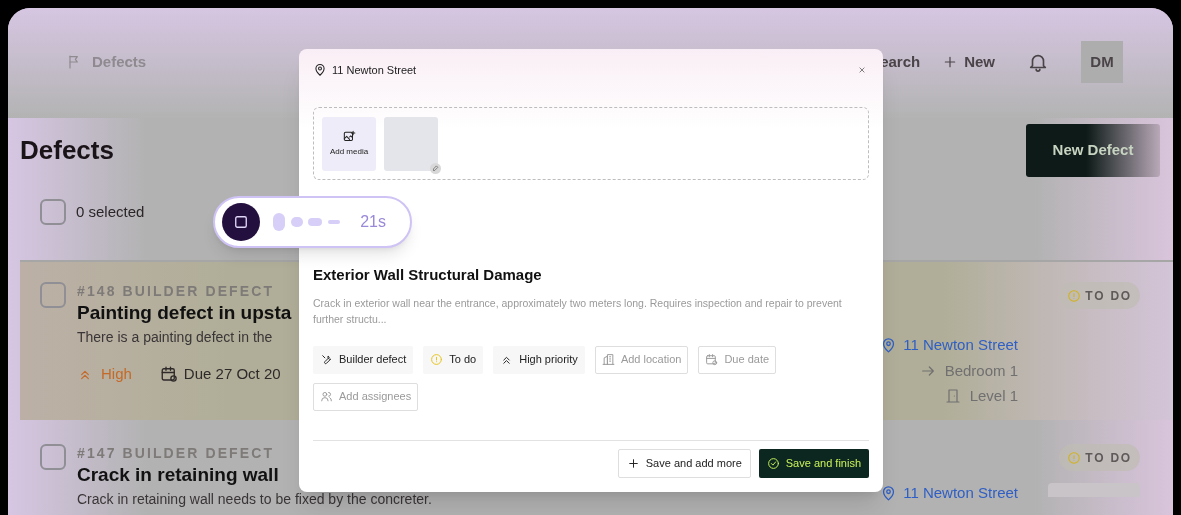 This screenshot has width=1181, height=515. What do you see at coordinates (374, 70) in the screenshot?
I see `location-label: 11 Newton Street` at bounding box center [374, 70].